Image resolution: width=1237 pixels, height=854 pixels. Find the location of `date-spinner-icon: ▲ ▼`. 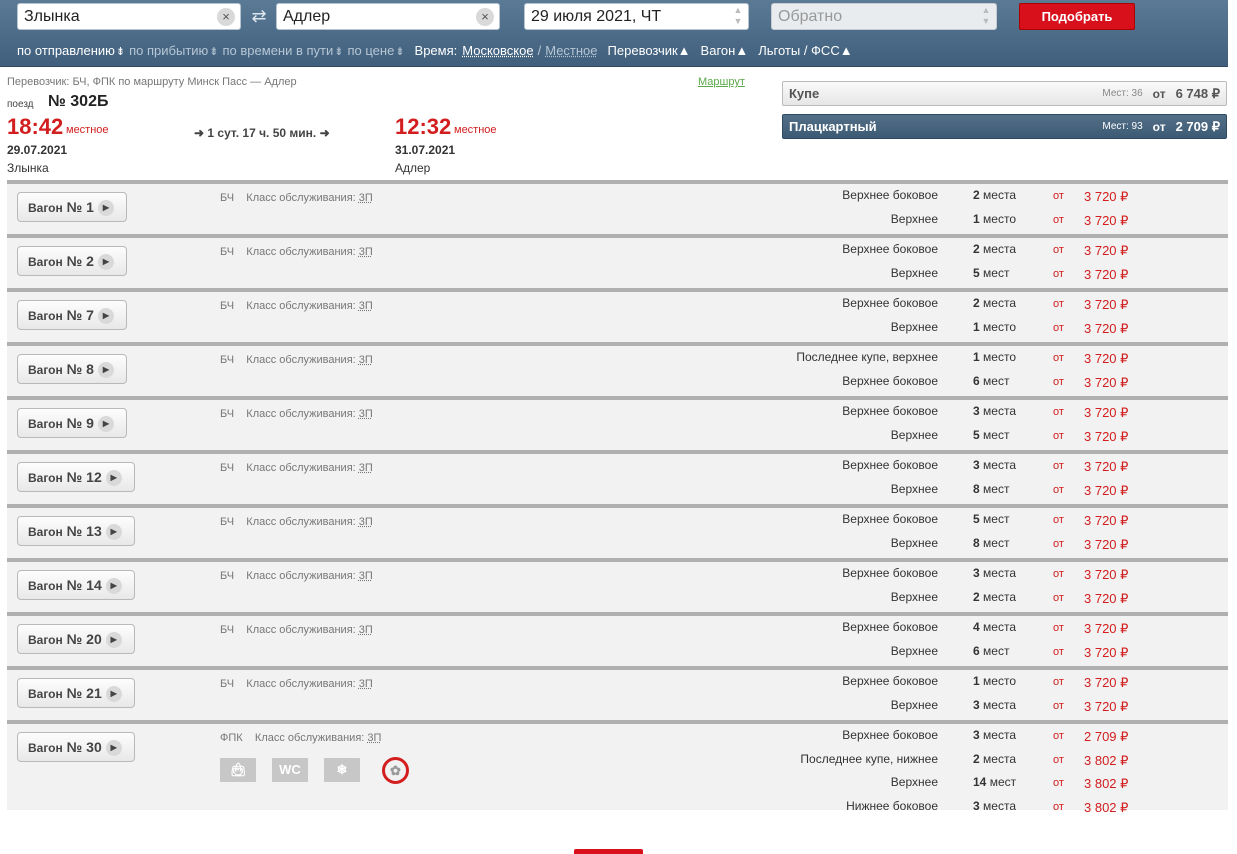

date-spinner-icon: ▲ ▼ is located at coordinates (738, 17).